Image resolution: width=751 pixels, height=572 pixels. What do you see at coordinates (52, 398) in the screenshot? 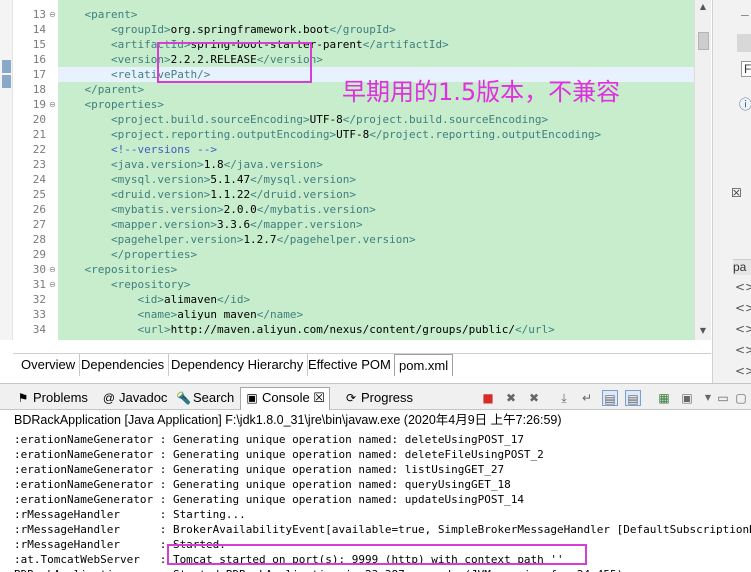
I see `tab-problems: ⚑ Problems` at bounding box center [52, 398].